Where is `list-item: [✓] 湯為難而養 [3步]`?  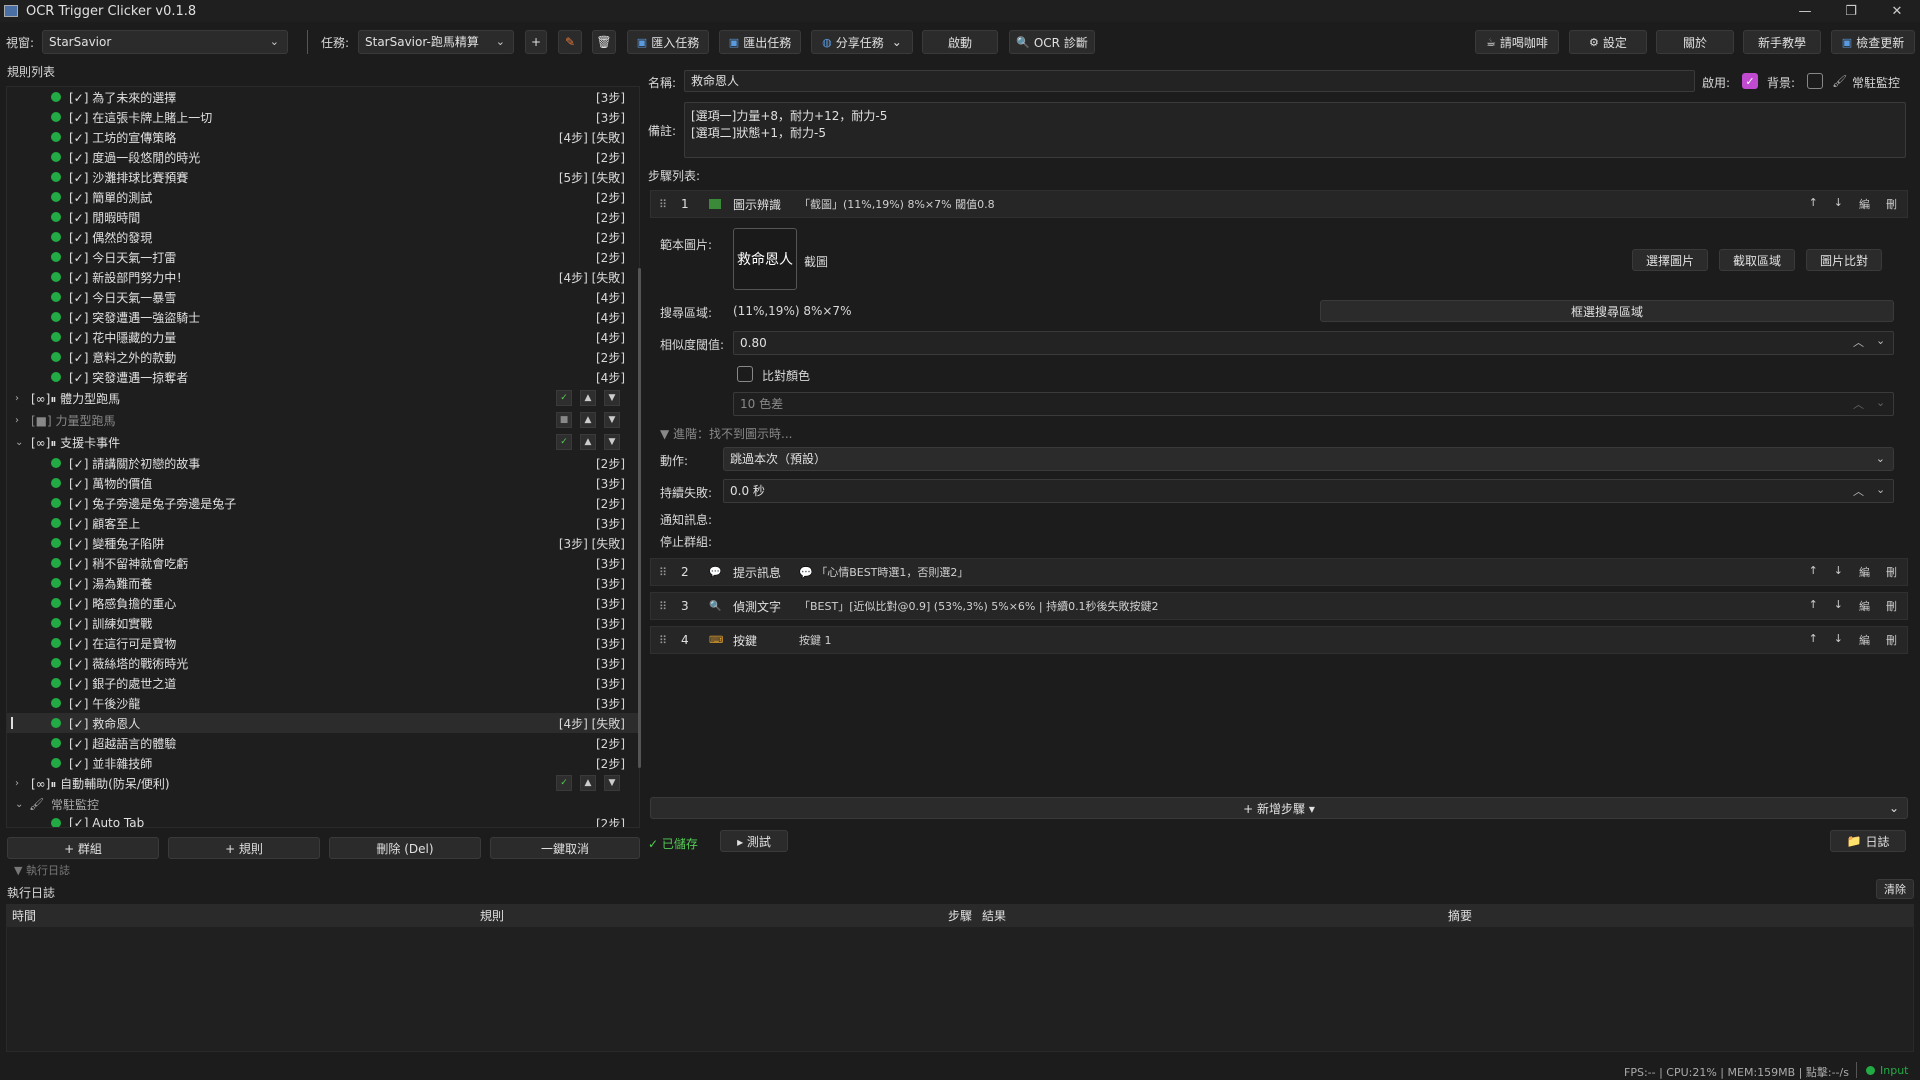 list-item: [✓] 湯為難而養 [3步] is located at coordinates (323, 583).